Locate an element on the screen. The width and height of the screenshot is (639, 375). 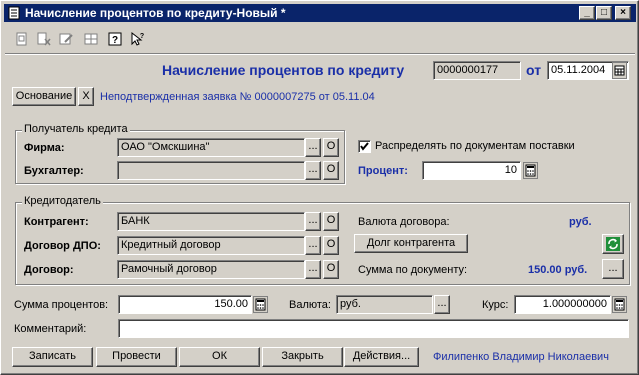
toolbar-separator is located at coordinates (320, 54).